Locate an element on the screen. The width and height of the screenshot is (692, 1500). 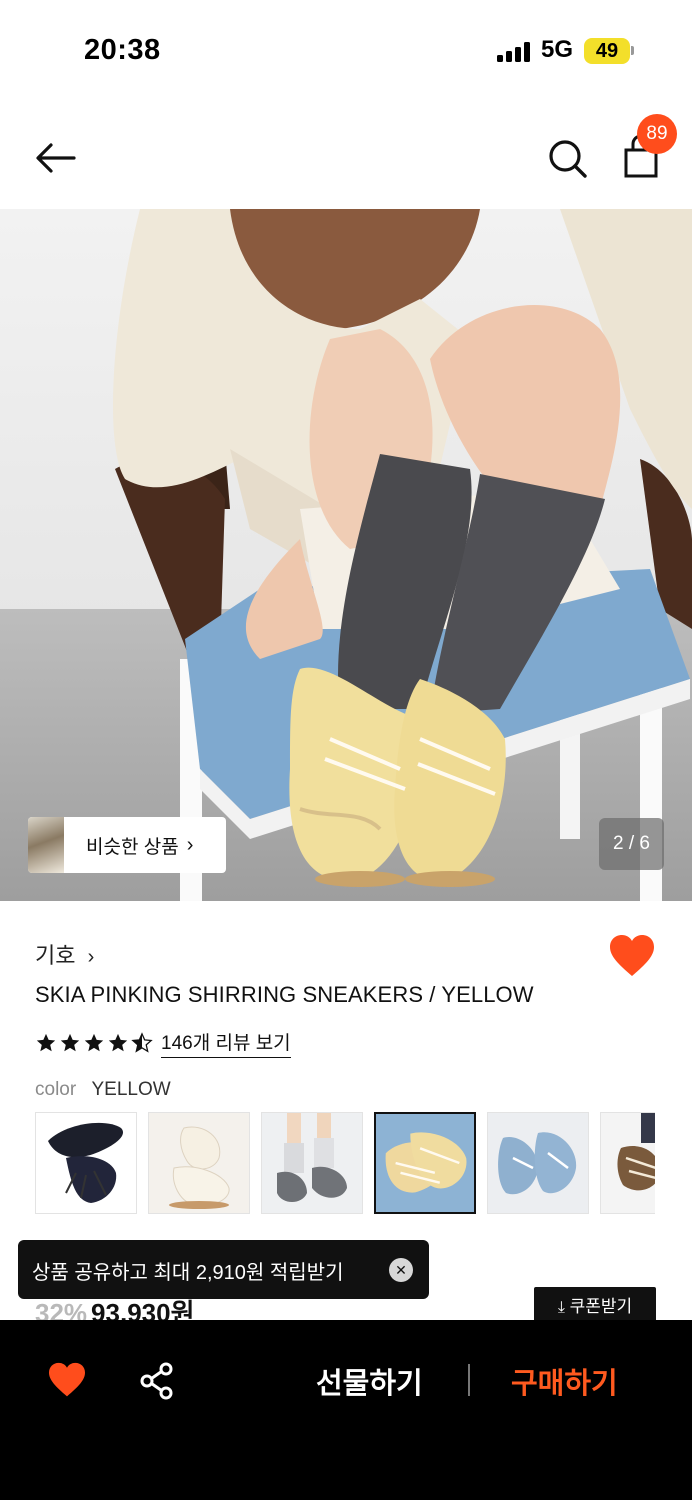
share-reward-toast: 상품 공유하고 최대 2,910원 적립받기 ✕ is located at coordinates (223, 1269).